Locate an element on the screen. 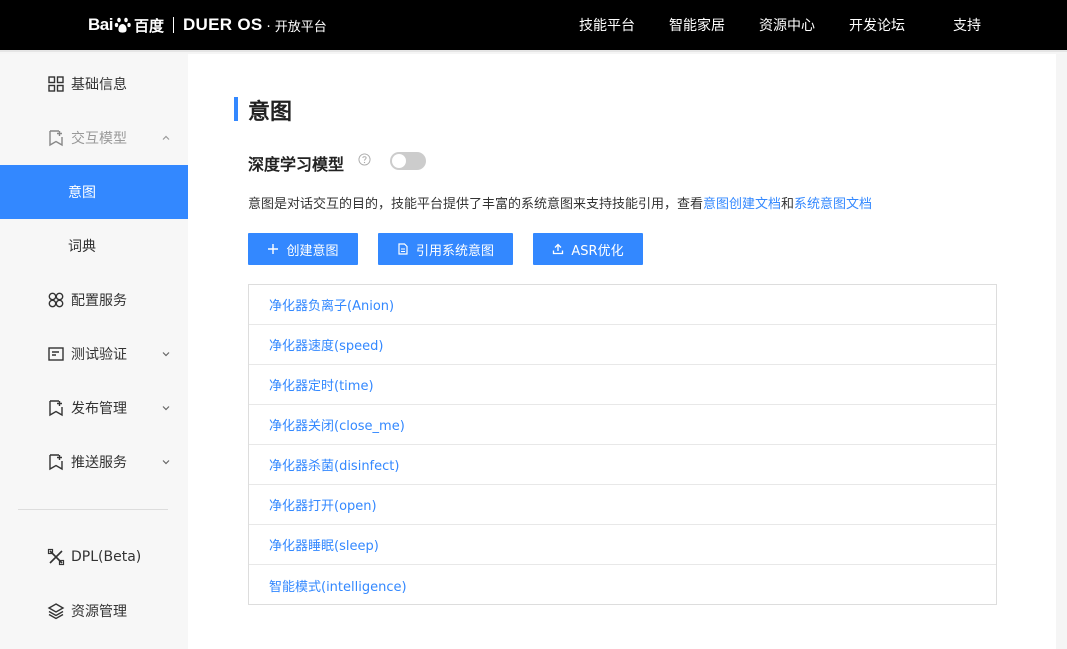 Image resolution: width=1067 pixels, height=649 pixels. intent-name: 净化器杀菌(disinfect) is located at coordinates (334, 464).